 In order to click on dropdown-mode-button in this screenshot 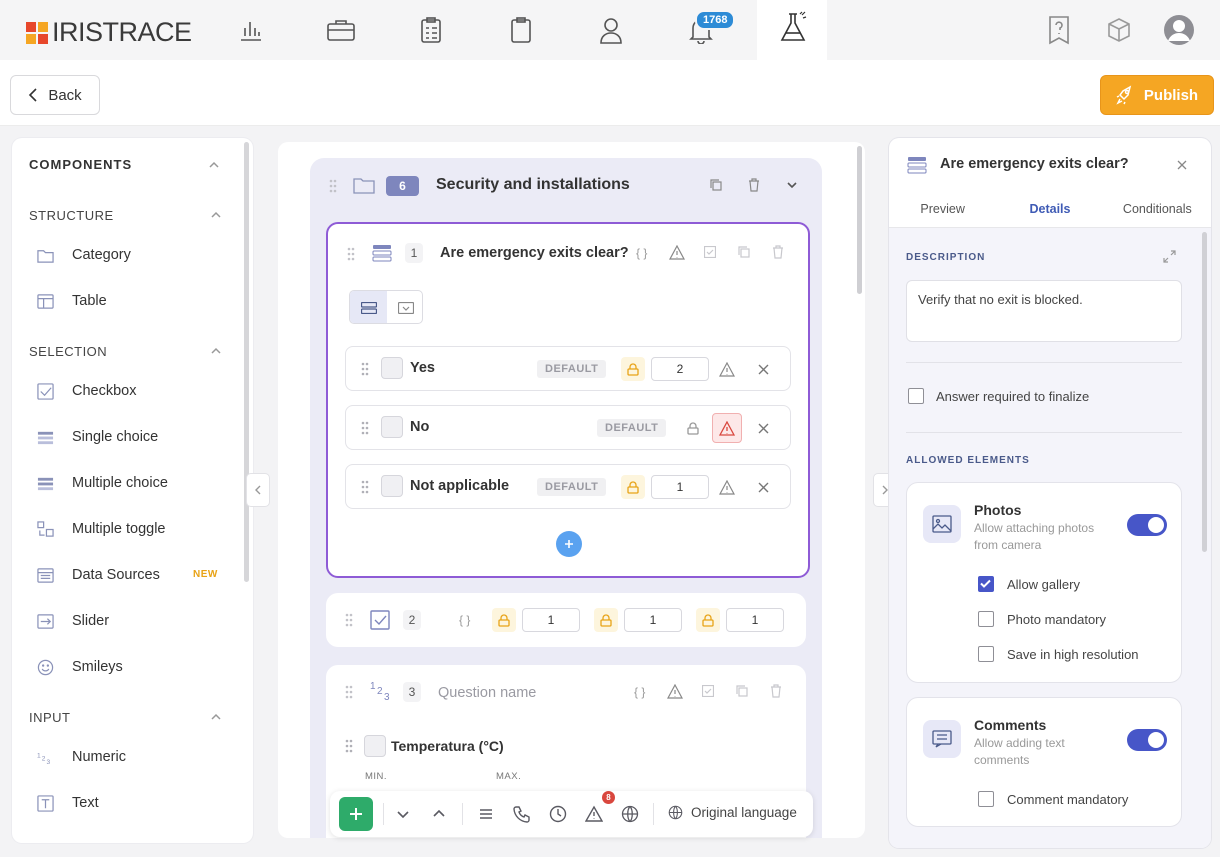, I will do `click(404, 307)`.